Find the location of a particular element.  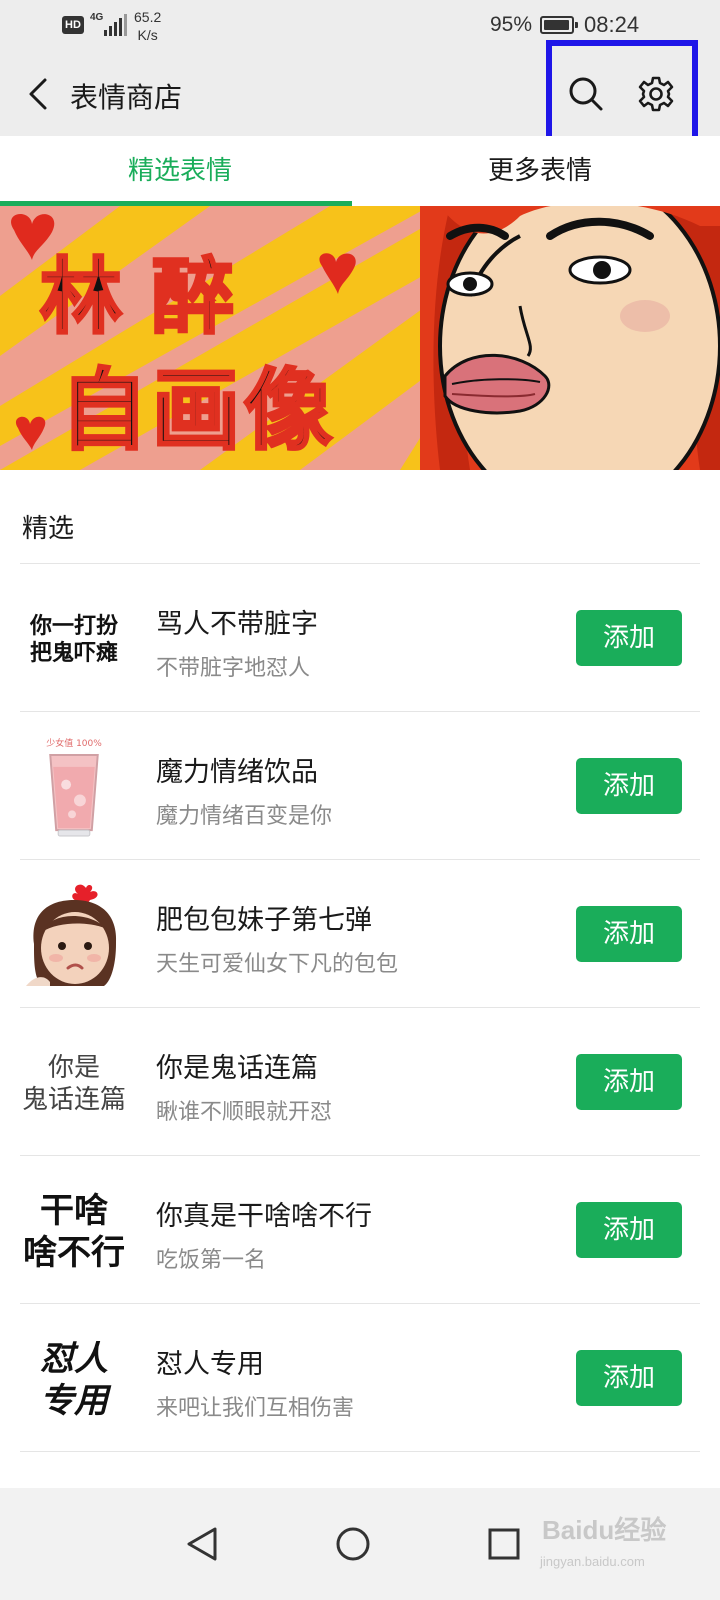

sticker-subtitle: 不带脏字地怼人 is located at coordinates (233, 668).